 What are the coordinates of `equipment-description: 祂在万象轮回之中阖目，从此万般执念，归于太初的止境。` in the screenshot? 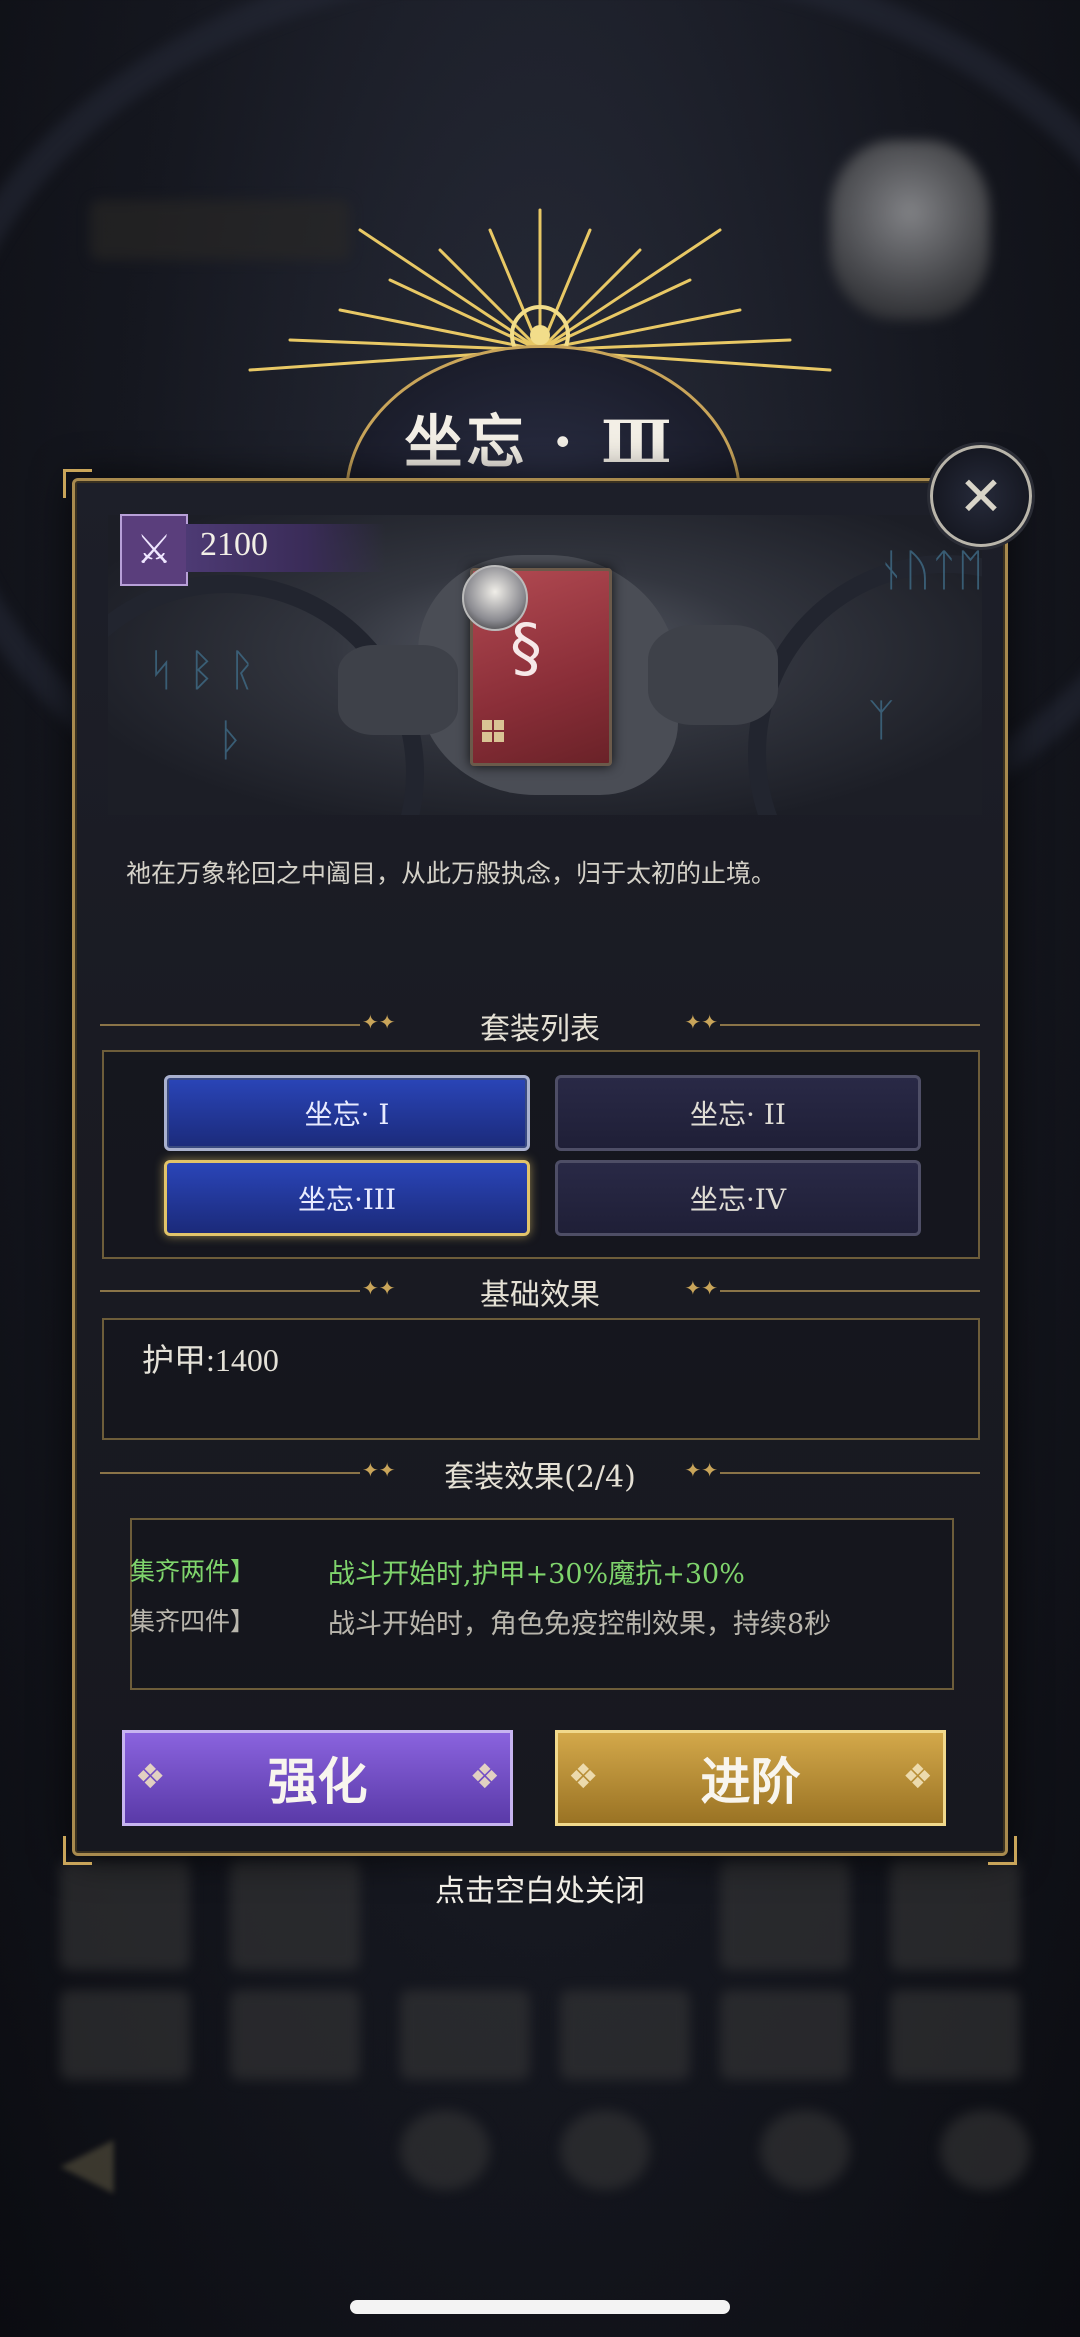 It's located at (451, 873).